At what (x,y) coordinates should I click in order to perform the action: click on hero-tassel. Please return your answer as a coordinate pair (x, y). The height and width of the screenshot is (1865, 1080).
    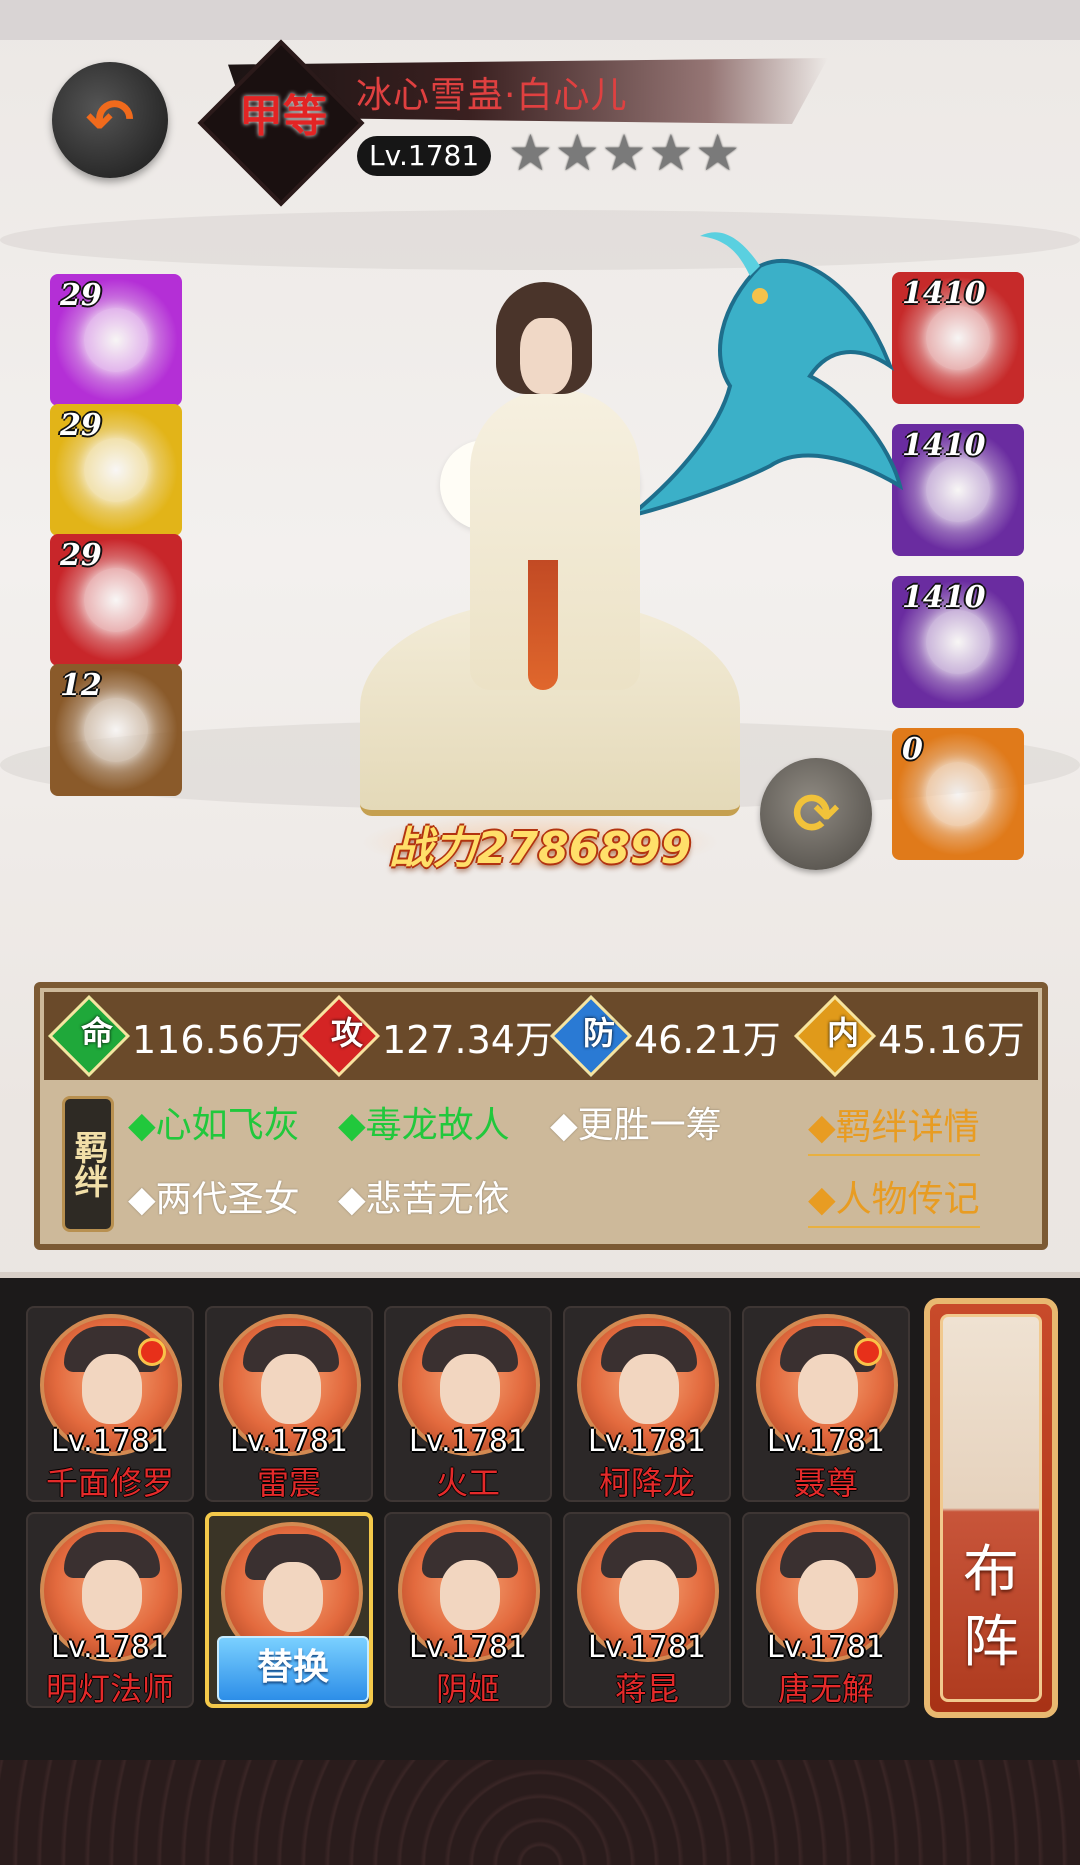
    Looking at the image, I should click on (543, 625).